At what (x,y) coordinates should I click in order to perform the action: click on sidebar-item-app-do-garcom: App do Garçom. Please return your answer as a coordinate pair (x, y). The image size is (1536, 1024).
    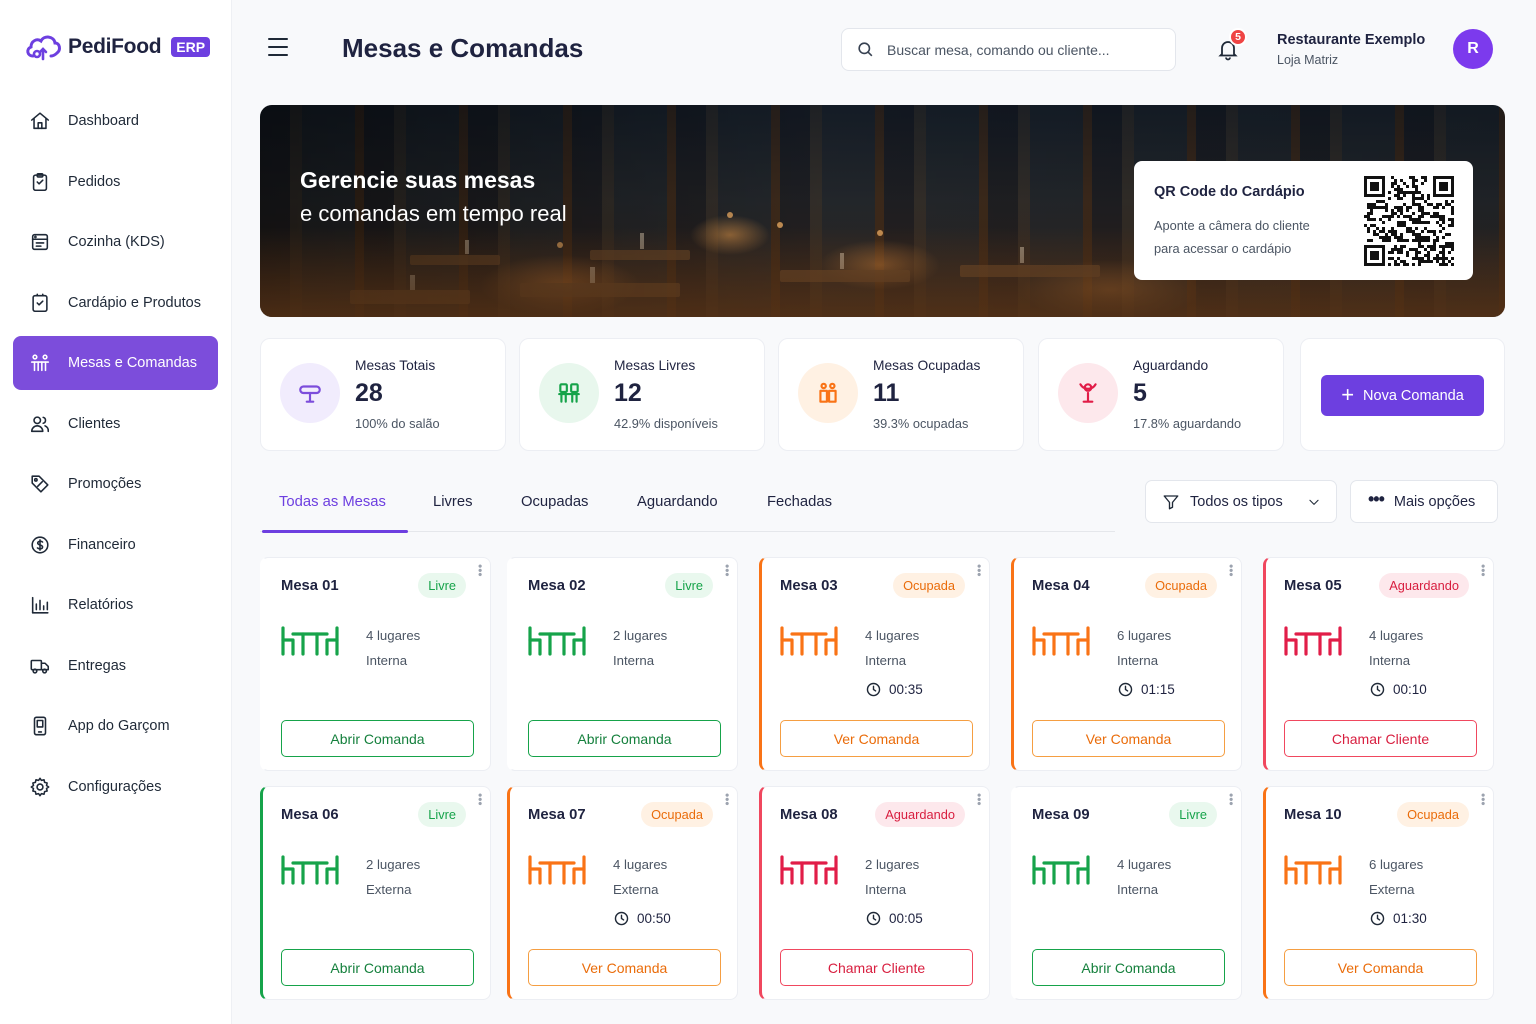
    Looking at the image, I should click on (115, 726).